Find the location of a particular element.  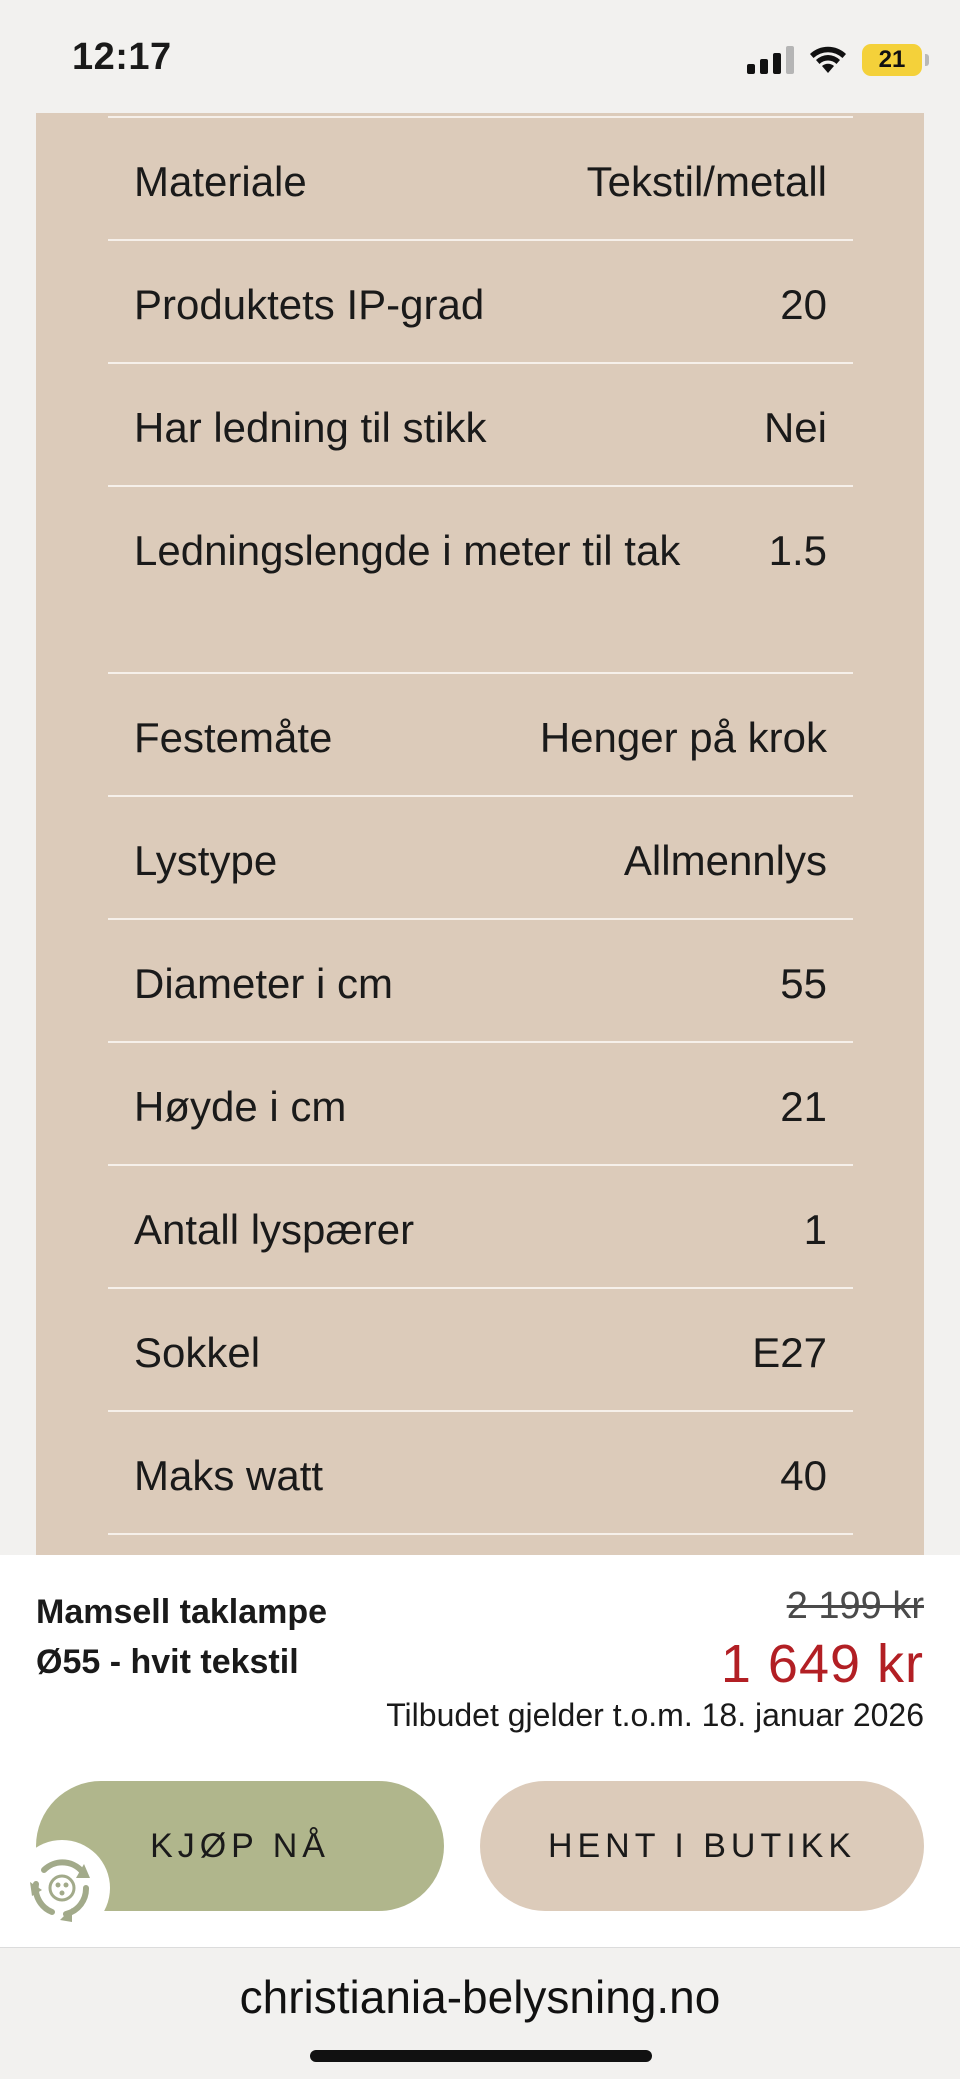

spec-label: Produktets IP-grad is located at coordinates (309, 304).